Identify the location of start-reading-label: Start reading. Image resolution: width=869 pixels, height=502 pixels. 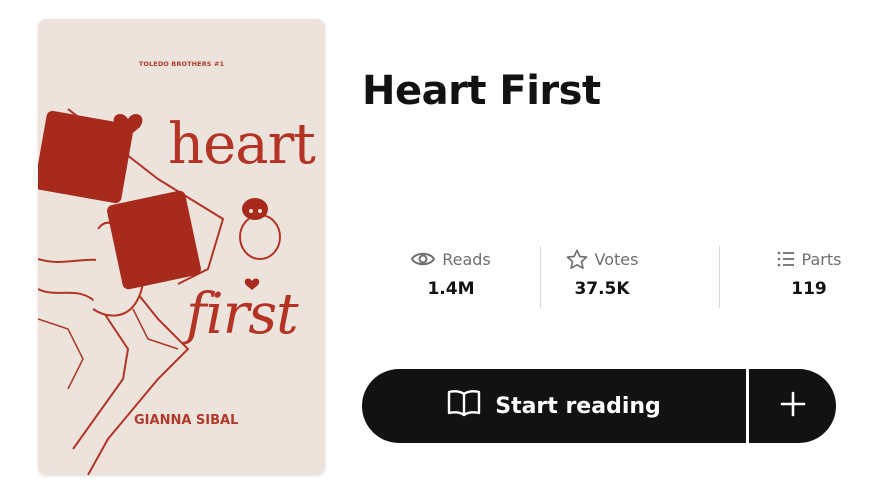
(578, 406).